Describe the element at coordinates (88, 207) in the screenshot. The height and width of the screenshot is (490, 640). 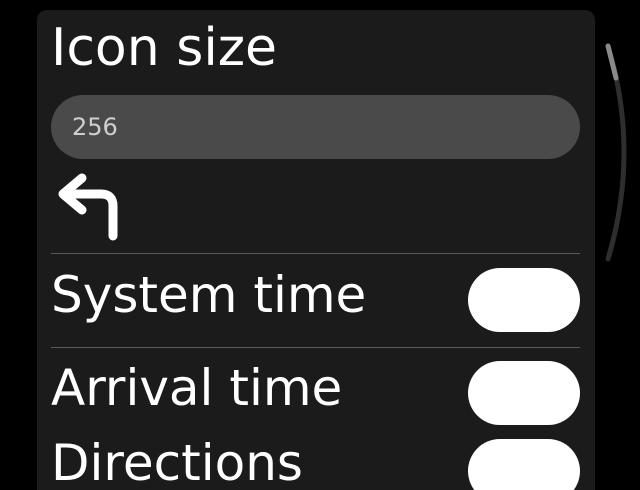
I see `turn-left-arrow-icon` at that location.